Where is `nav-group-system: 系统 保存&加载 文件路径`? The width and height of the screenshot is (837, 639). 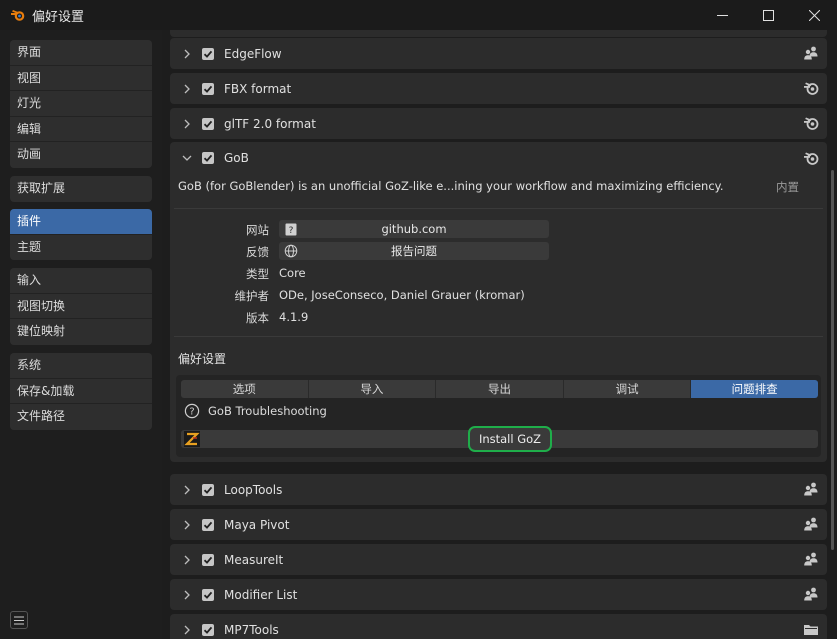 nav-group-system: 系统 保存&加载 文件路径 is located at coordinates (81, 391).